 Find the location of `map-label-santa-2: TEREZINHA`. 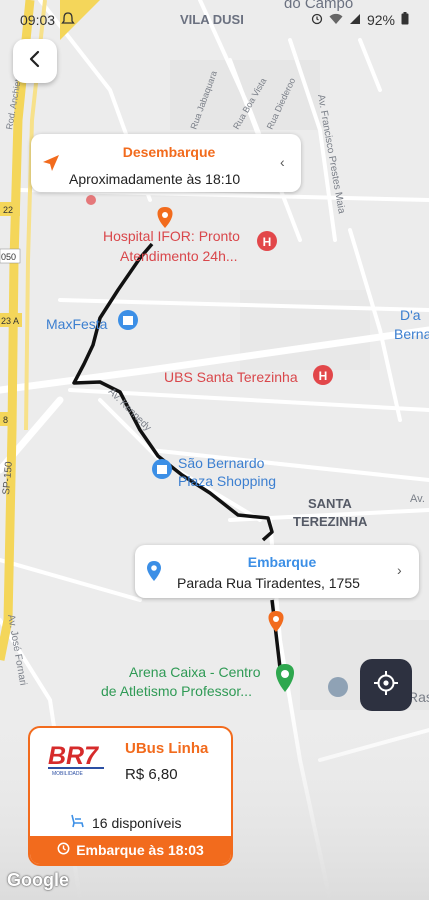

map-label-santa-2: TEREZINHA is located at coordinates (330, 521).